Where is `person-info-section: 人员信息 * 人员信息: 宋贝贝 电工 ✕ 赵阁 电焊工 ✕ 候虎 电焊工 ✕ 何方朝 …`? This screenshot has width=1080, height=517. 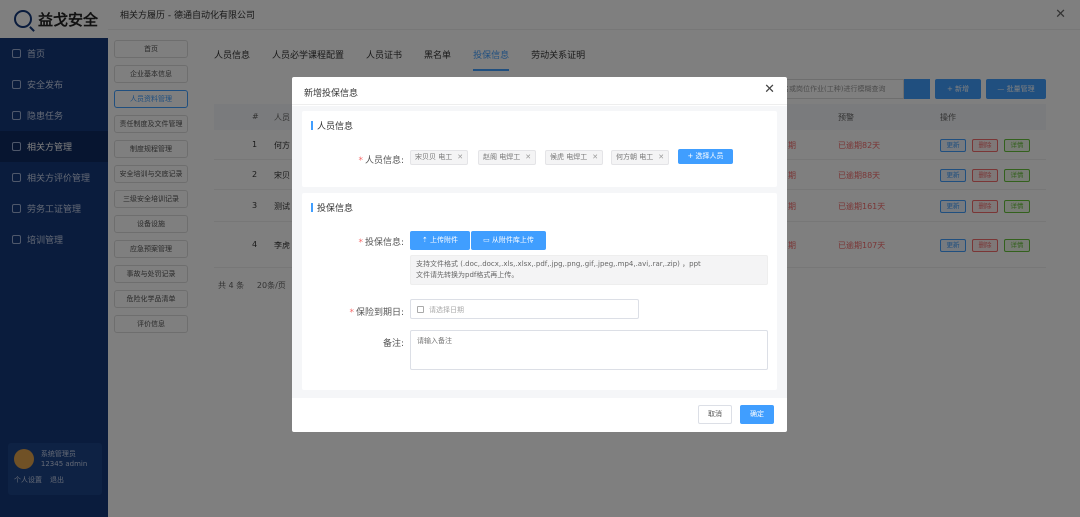 person-info-section: 人员信息 * 人员信息: 宋贝贝 电工 ✕ 赵阁 电焊工 ✕ 候虎 电焊工 ✕ 何方朝 … is located at coordinates (539, 149).